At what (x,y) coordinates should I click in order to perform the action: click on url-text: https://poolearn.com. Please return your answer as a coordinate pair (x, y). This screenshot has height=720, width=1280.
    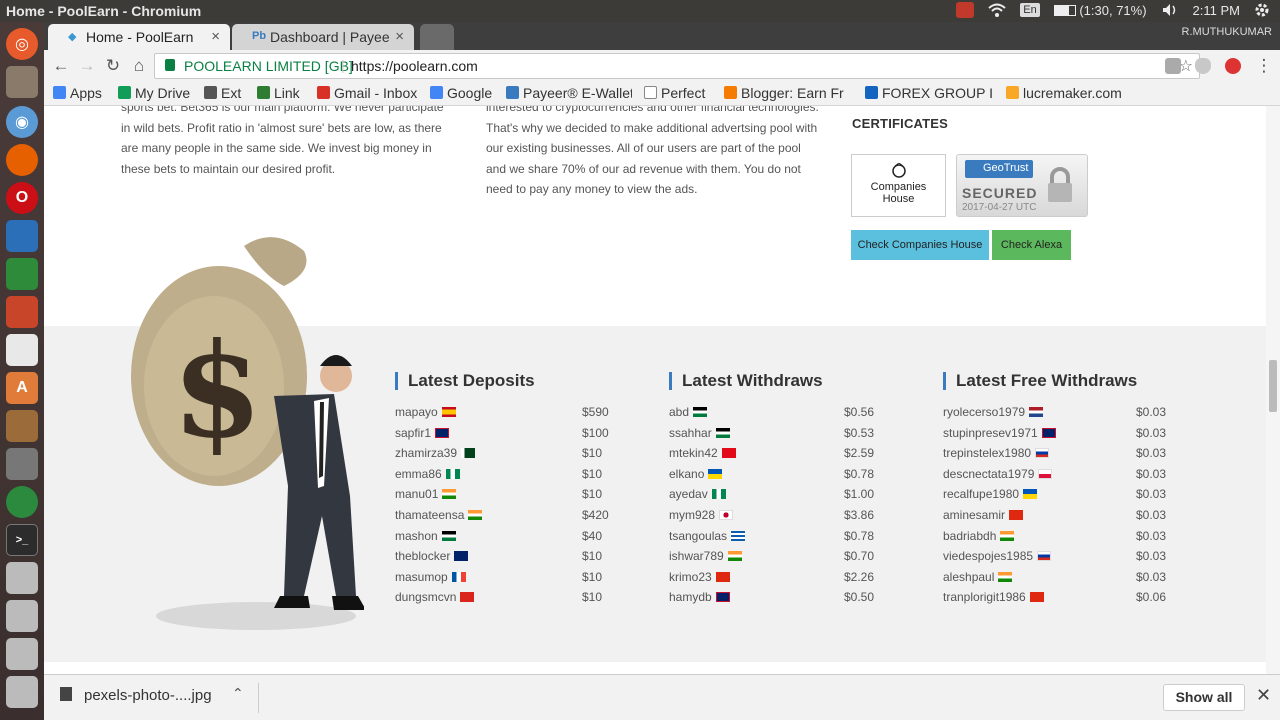
    Looking at the image, I should click on (414, 66).